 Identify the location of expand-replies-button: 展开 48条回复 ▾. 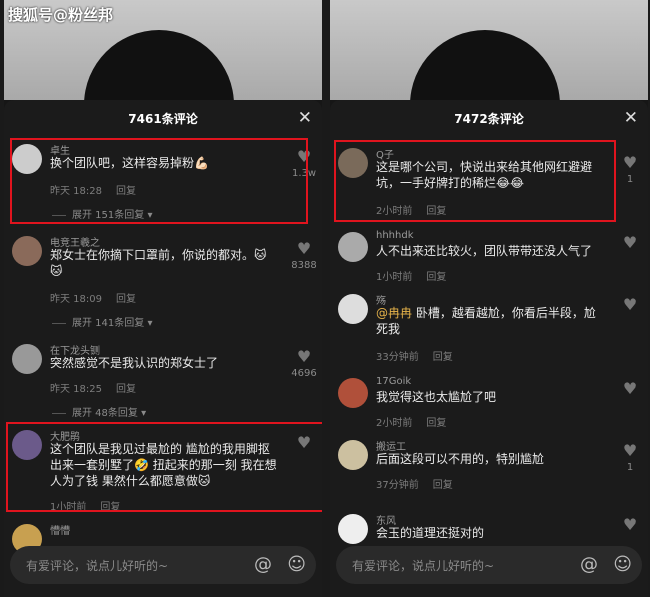
(109, 411).